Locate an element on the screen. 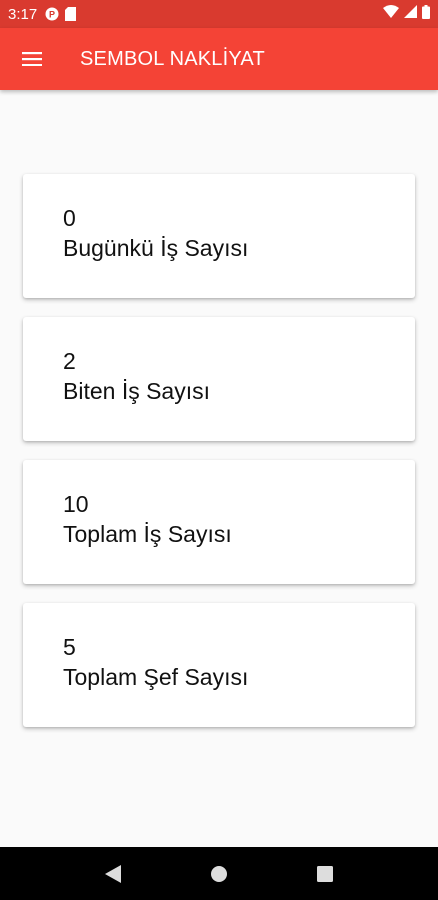 Image resolution: width=438 pixels, height=900 pixels. app-bar: SEMBOL NAKLİYAT is located at coordinates (219, 59).